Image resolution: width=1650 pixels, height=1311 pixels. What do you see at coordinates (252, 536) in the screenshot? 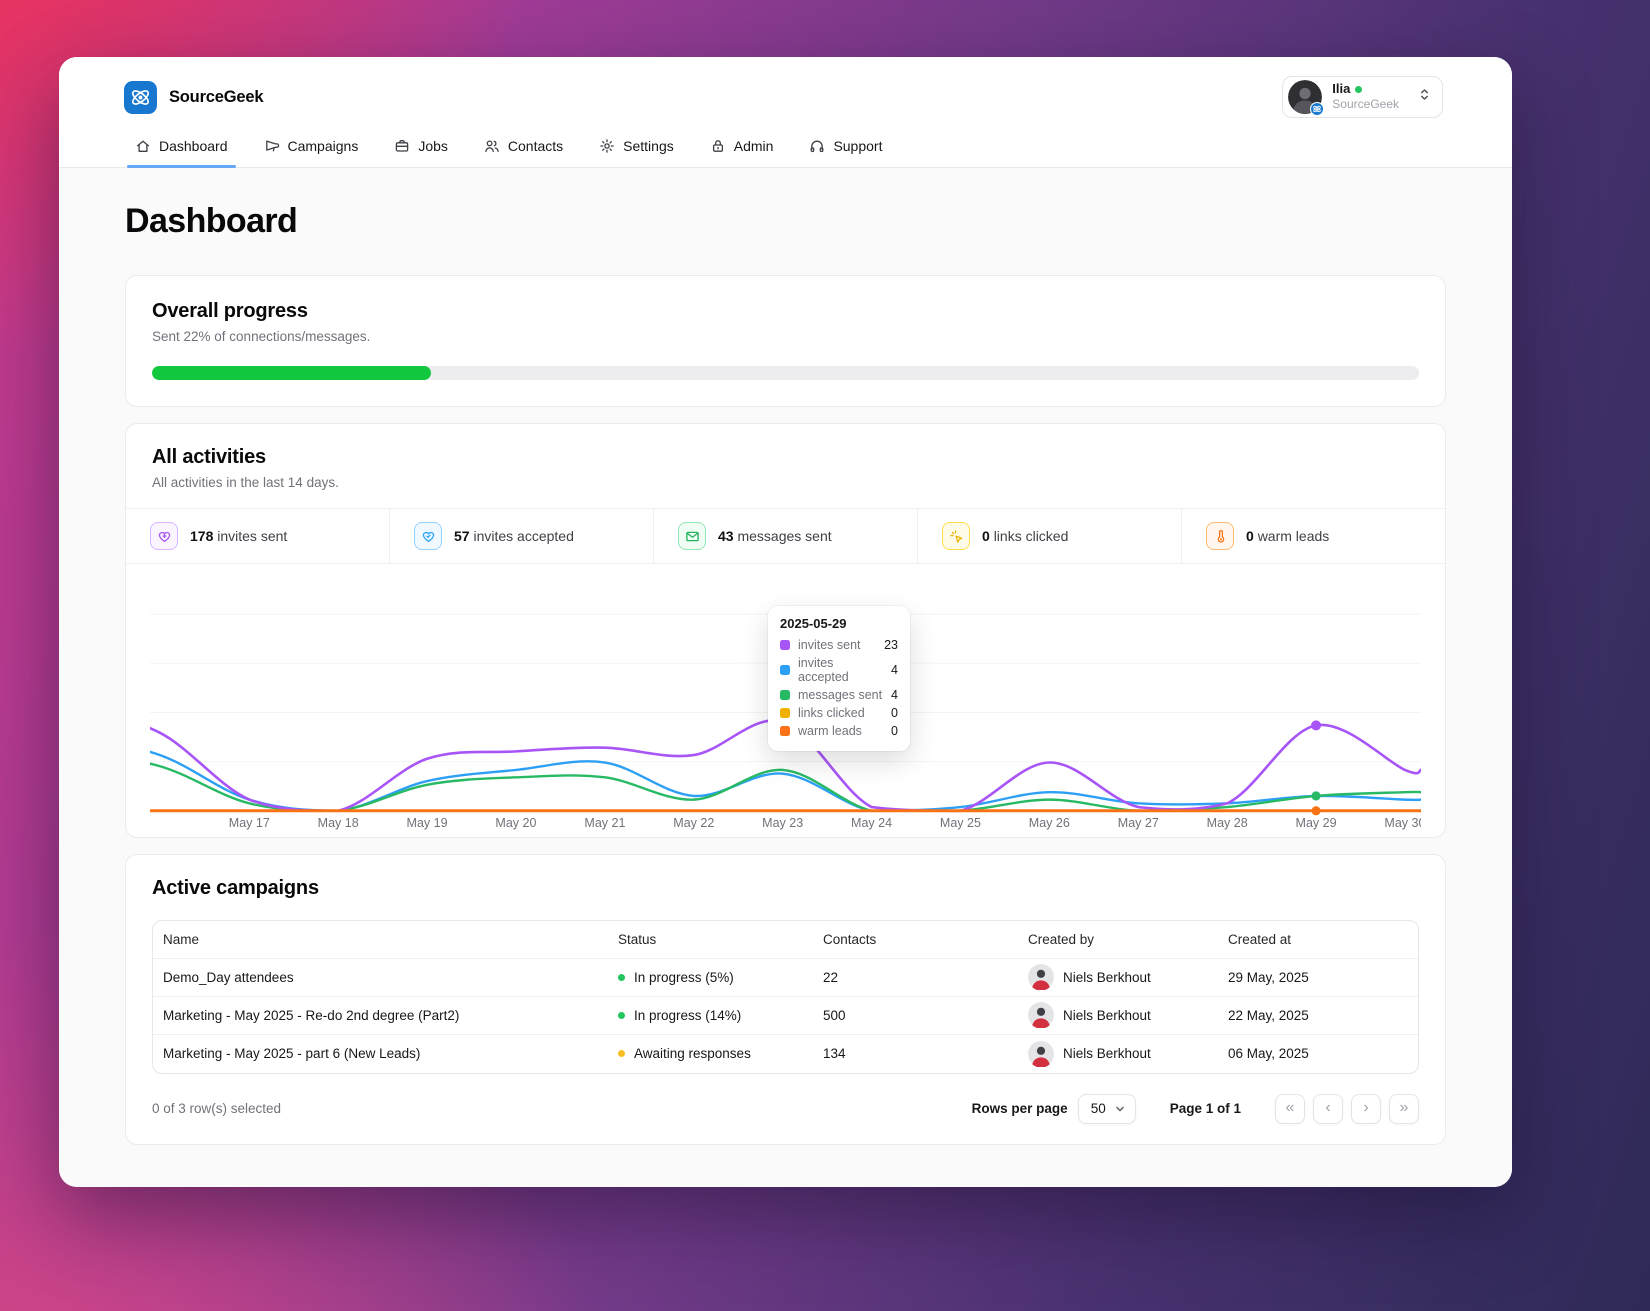
I see `stat-label: invites sent` at bounding box center [252, 536].